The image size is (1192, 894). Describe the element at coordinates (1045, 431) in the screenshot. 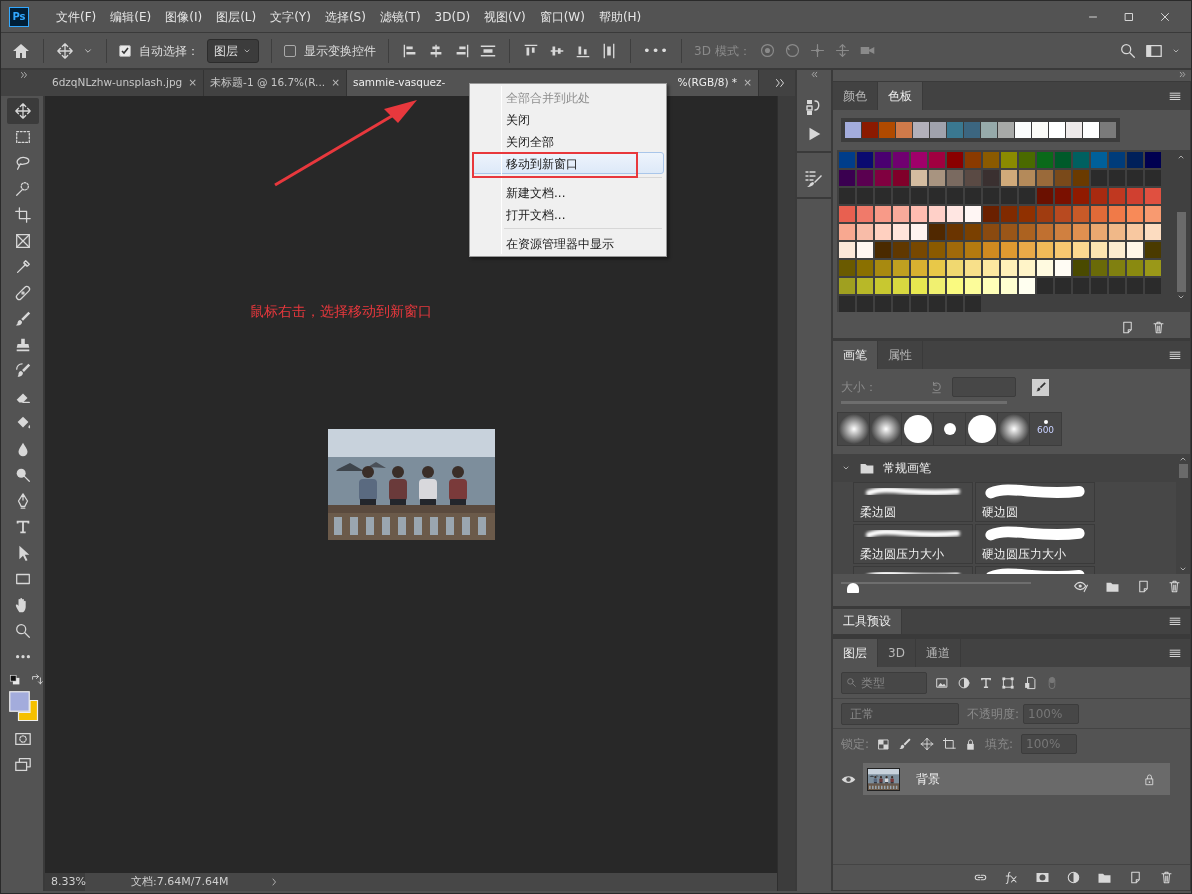

I see `brush-size: 600` at that location.